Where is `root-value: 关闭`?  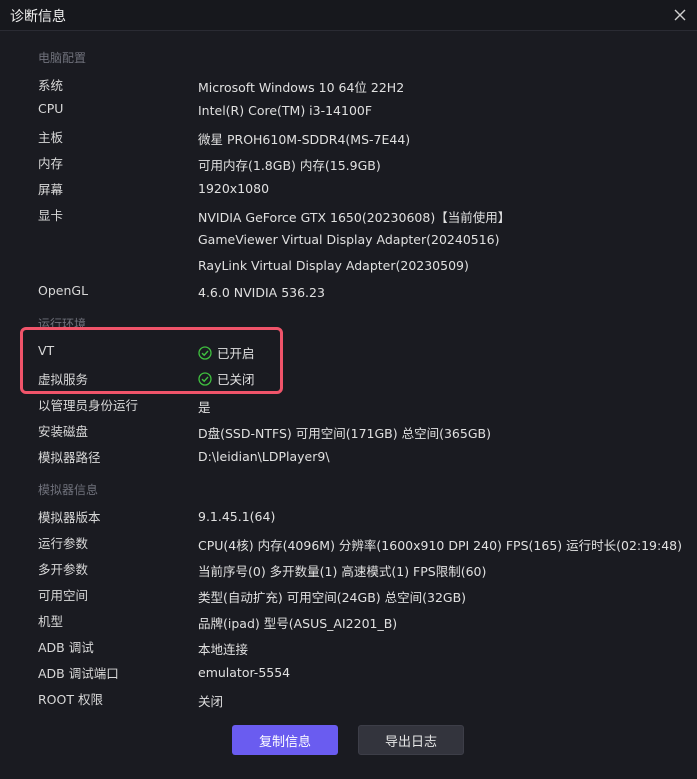 root-value: 关闭 is located at coordinates (211, 701).